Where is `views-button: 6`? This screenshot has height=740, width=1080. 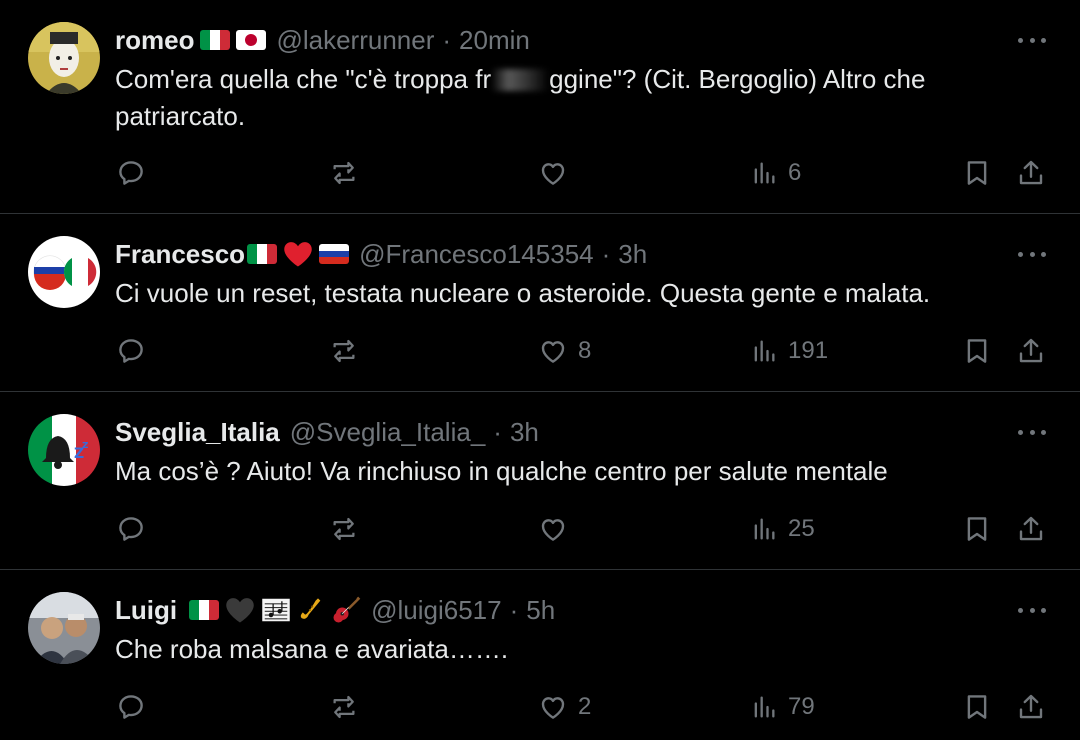 views-button: 6 is located at coordinates (775, 173).